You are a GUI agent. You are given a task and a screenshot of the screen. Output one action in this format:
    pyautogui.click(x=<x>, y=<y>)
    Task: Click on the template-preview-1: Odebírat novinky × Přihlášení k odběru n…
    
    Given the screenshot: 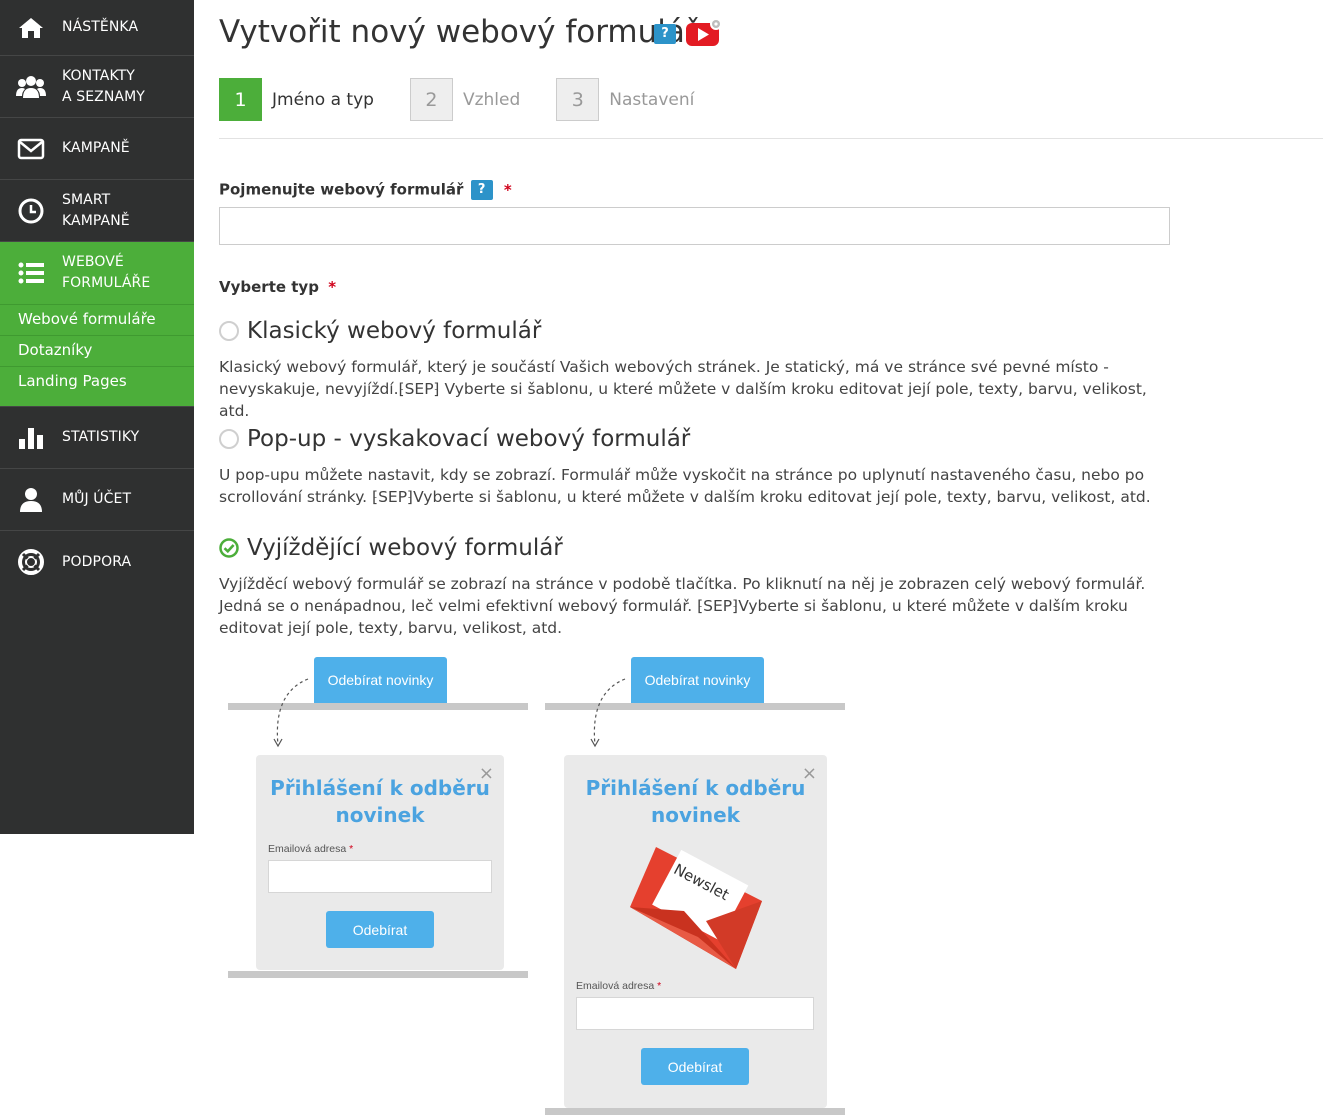 What is the action you would take?
    pyautogui.click(x=378, y=819)
    